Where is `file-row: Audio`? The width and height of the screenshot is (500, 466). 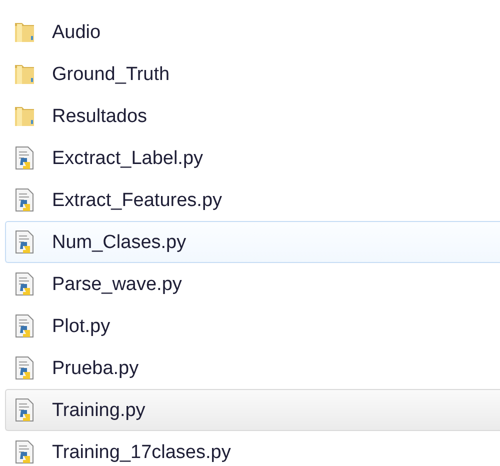
file-row: Audio is located at coordinates (252, 32).